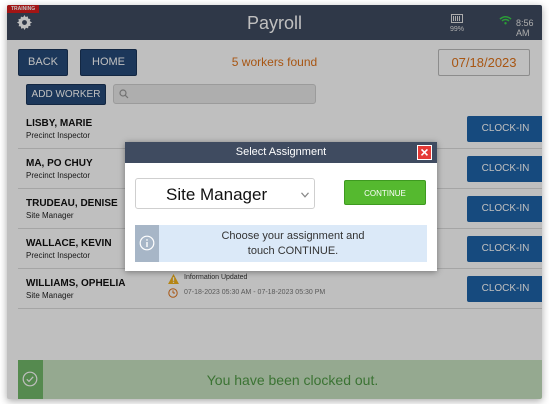  I want to click on dialog-title: Select Assignment, so click(281, 152).